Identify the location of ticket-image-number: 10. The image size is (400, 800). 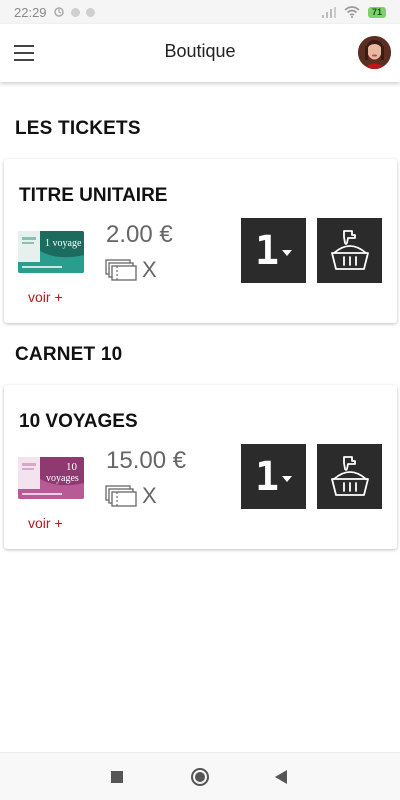
(72, 467).